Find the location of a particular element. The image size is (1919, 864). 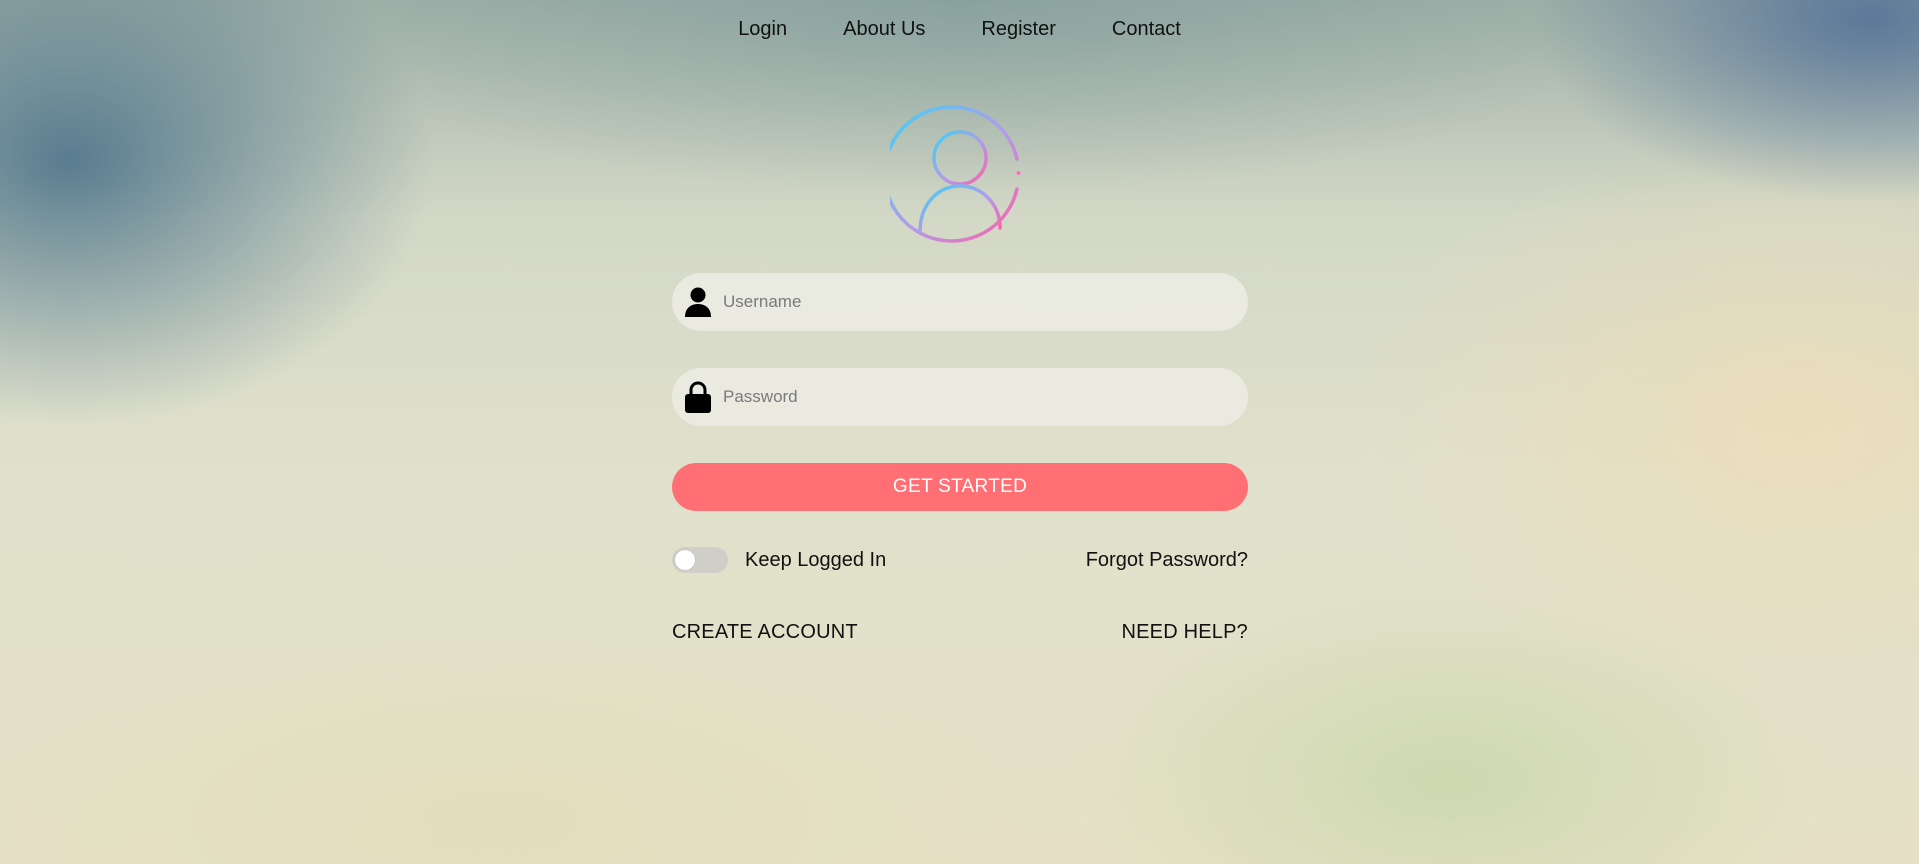

keep-logged-in-label: Keep Logged In is located at coordinates (816, 559).